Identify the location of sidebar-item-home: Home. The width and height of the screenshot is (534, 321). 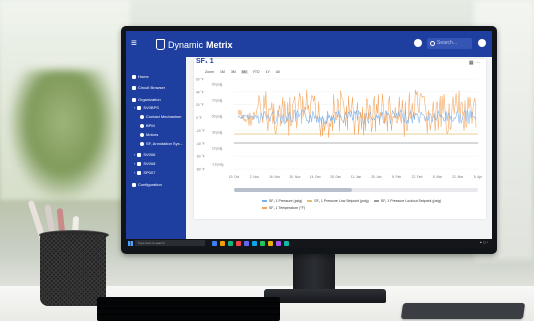
(140, 76).